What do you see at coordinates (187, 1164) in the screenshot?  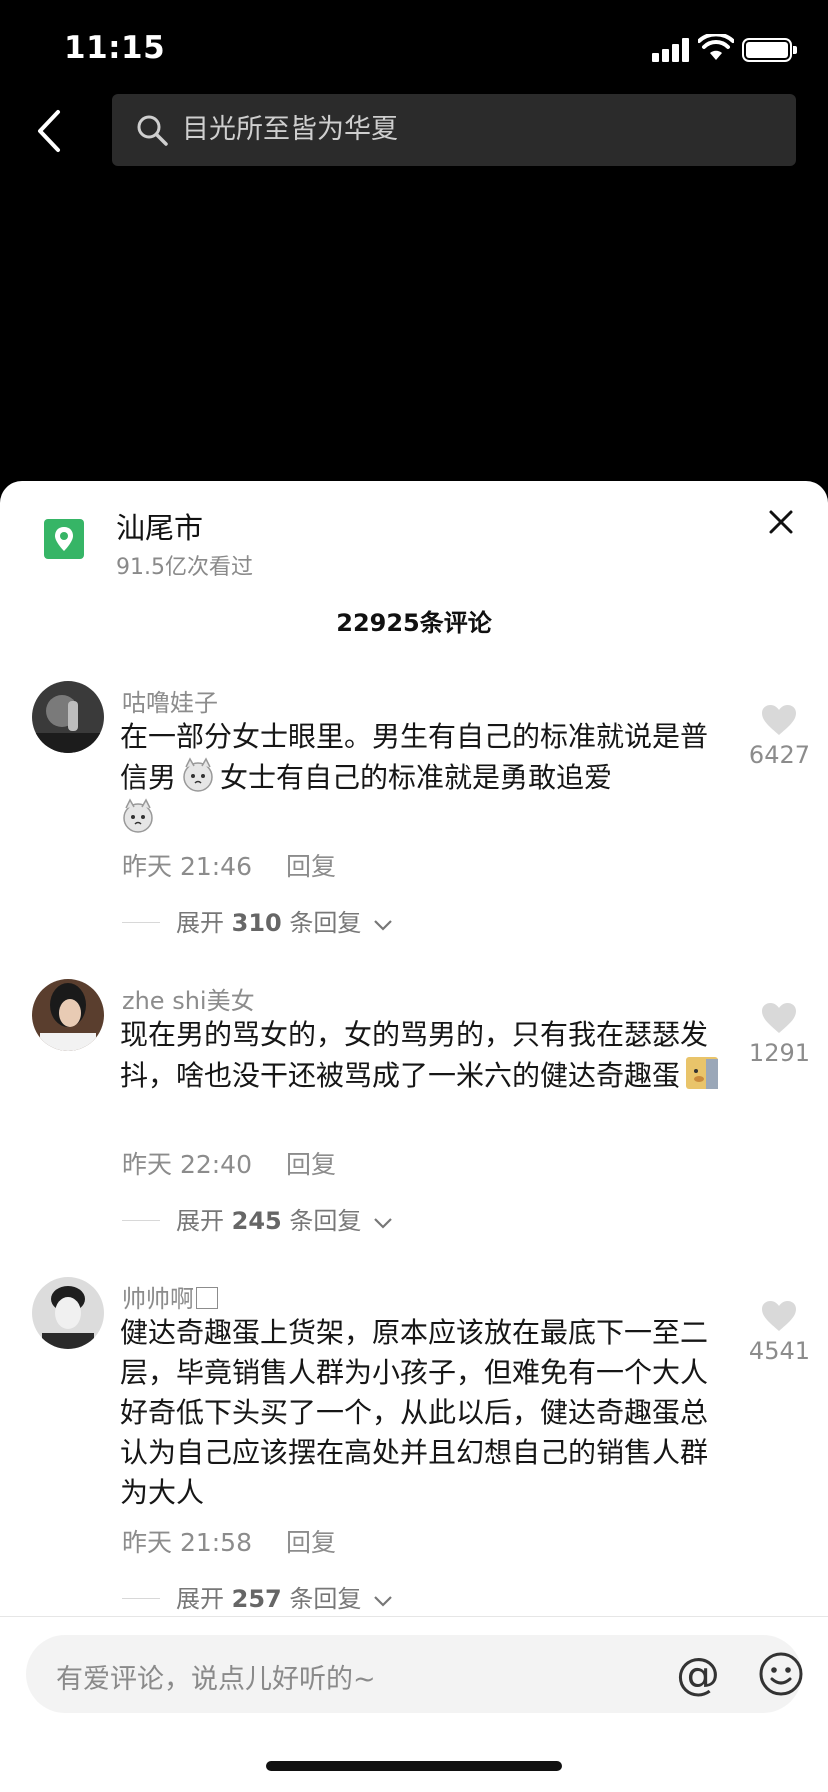 I see `comment-time: 昨天 22:40` at bounding box center [187, 1164].